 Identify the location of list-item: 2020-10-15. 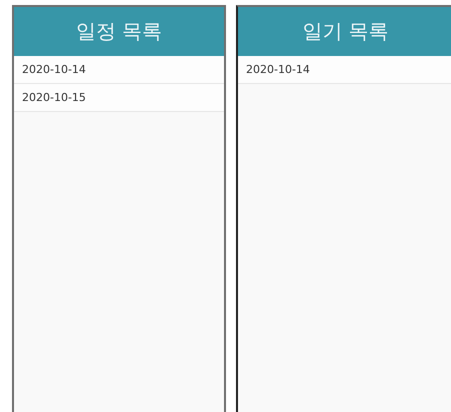
(119, 98).